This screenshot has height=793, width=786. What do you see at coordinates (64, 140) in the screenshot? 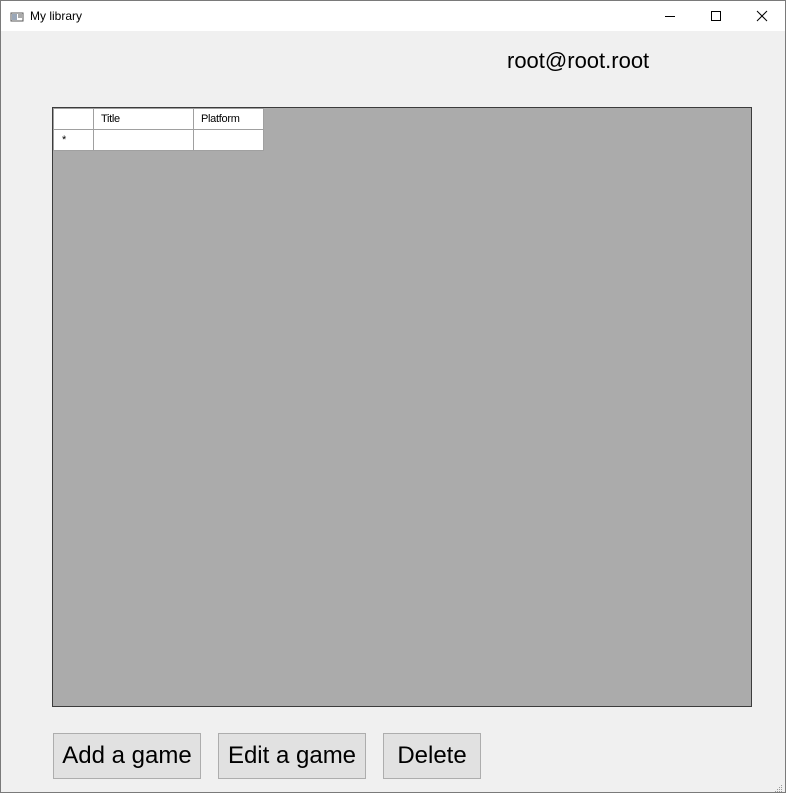
I see `new-row-marker: *` at bounding box center [64, 140].